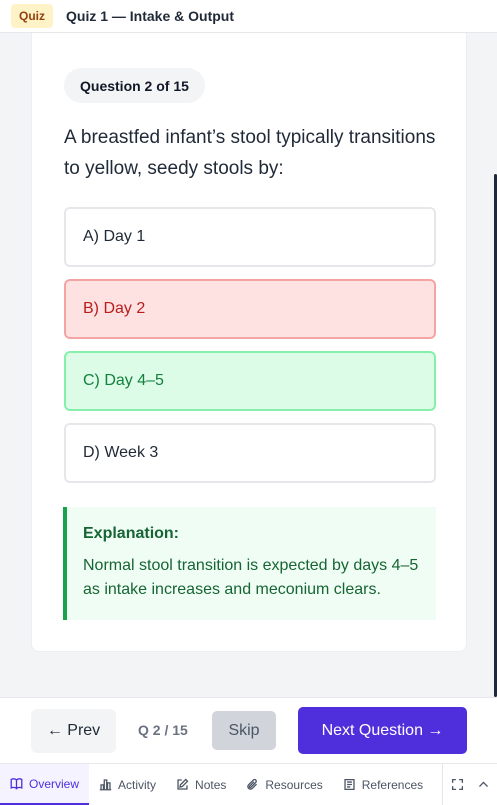 This screenshot has height=805, width=497. Describe the element at coordinates (248, 16) in the screenshot. I see `top-bar: Quiz Quiz 1 — Intake & Output` at that location.